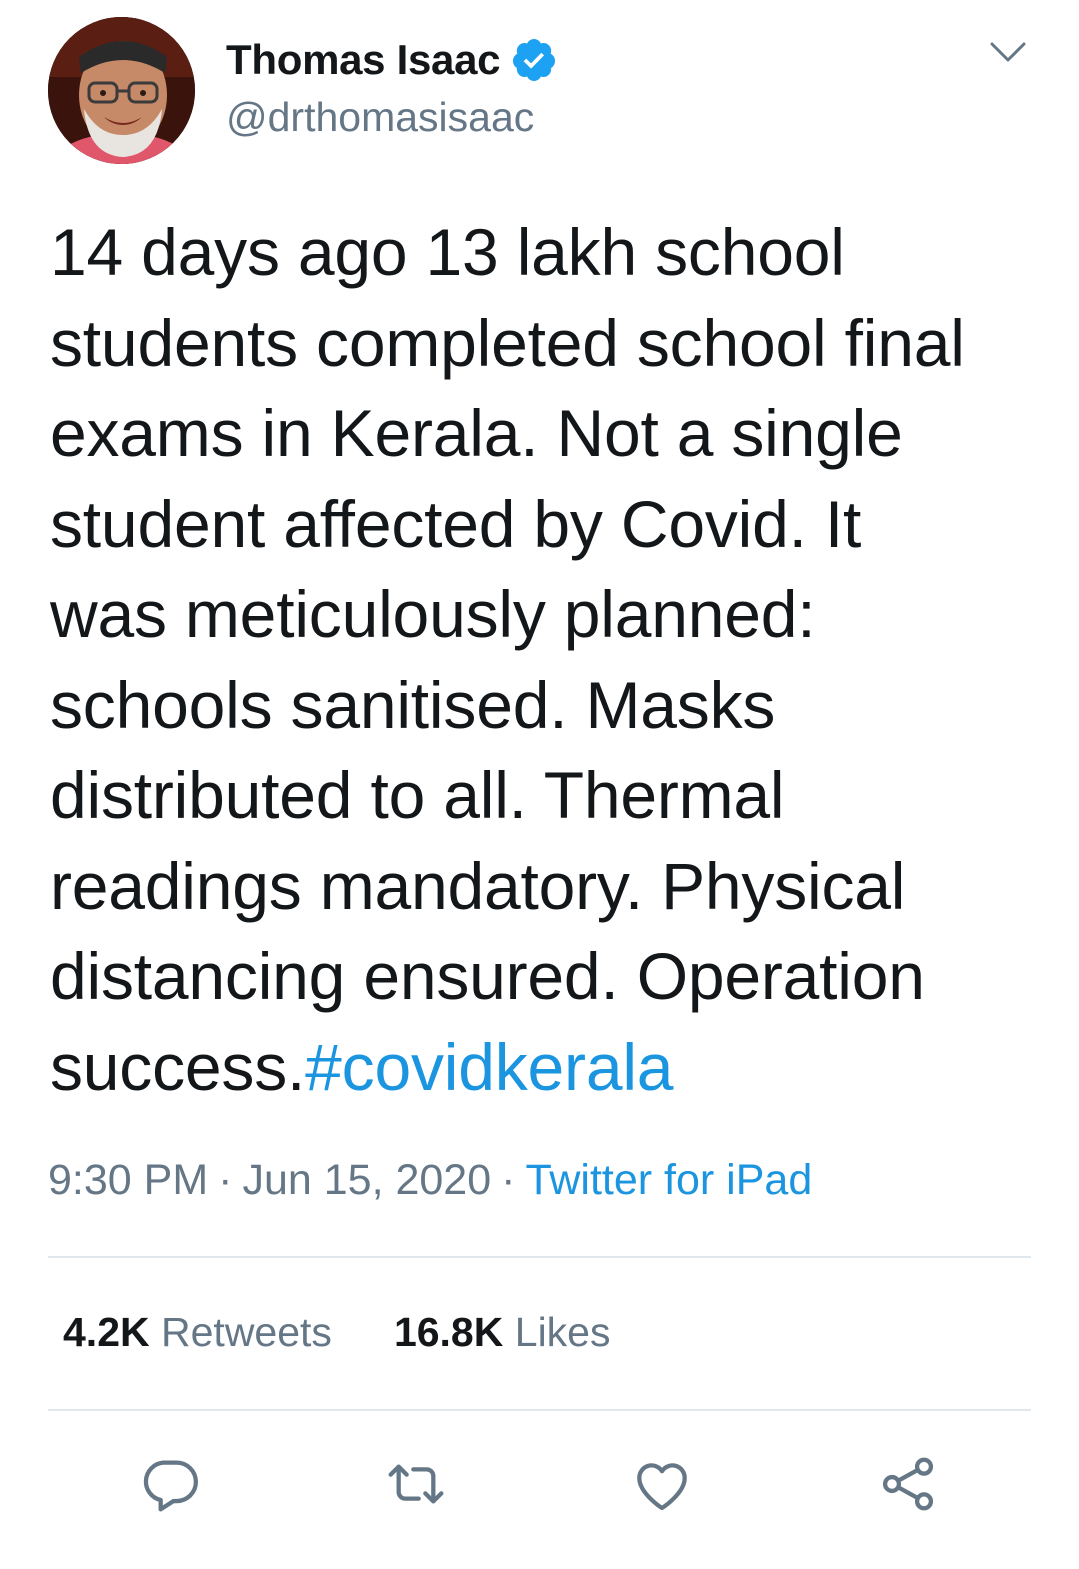 The width and height of the screenshot is (1079, 1569). I want to click on tweet-text-line: was meticulously planned:, so click(433, 614).